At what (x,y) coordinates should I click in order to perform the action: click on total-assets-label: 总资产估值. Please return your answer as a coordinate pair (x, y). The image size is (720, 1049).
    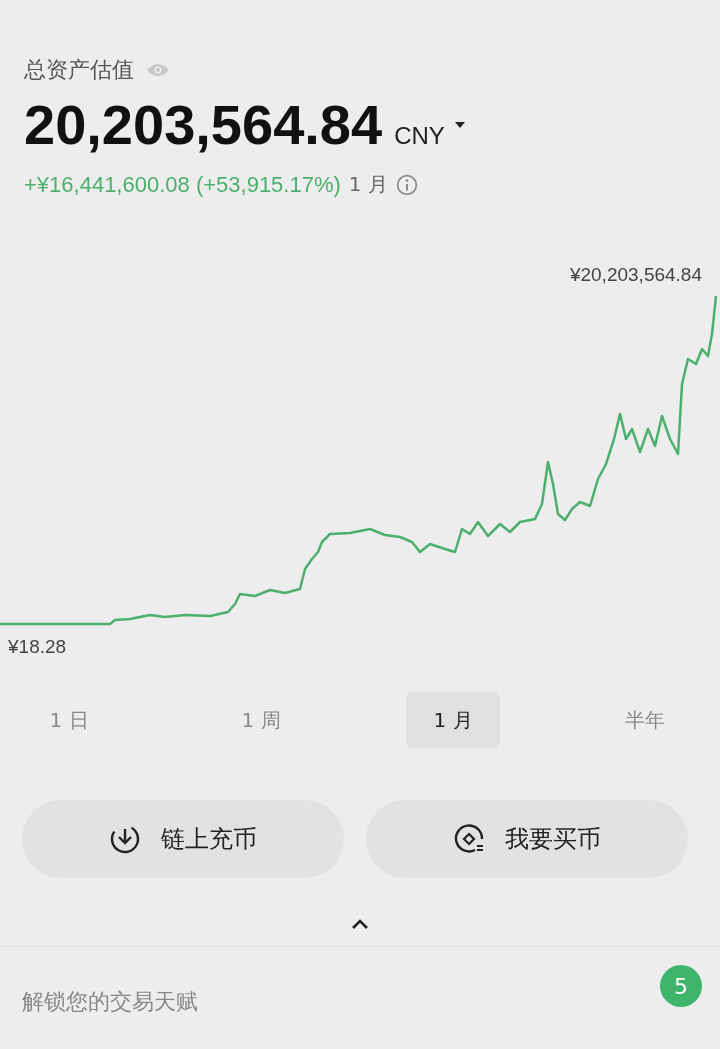
    Looking at the image, I should click on (79, 70).